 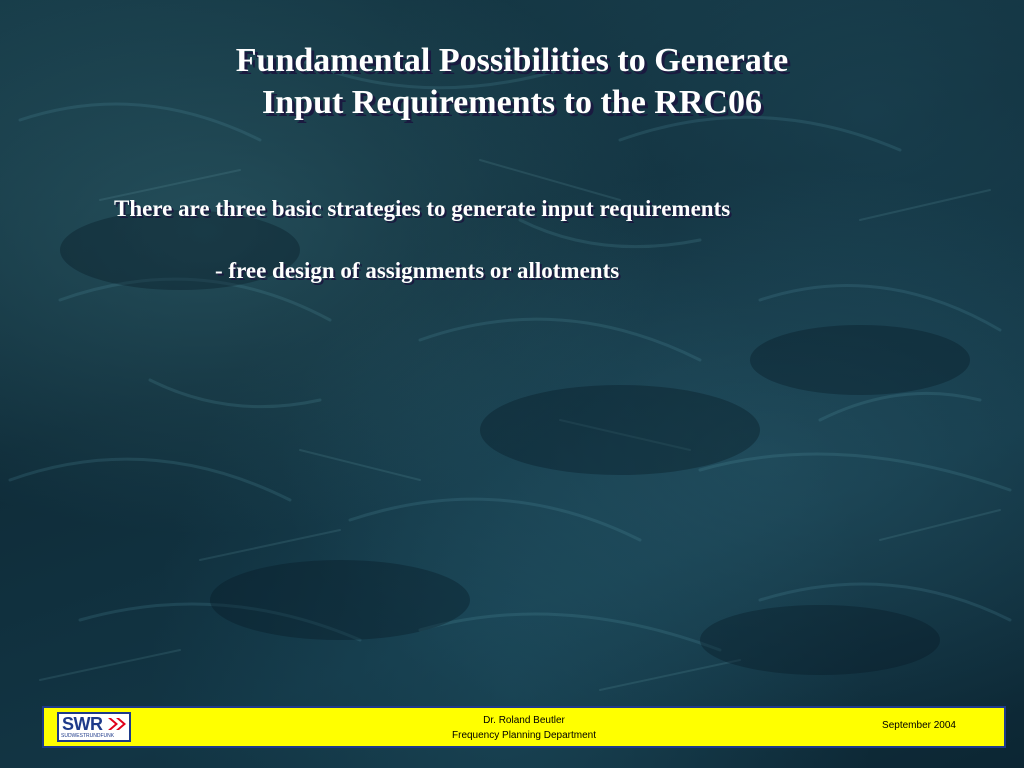 What do you see at coordinates (512, 60) in the screenshot?
I see `slide-title-line-1: Fundamental Possibilities to Generate` at bounding box center [512, 60].